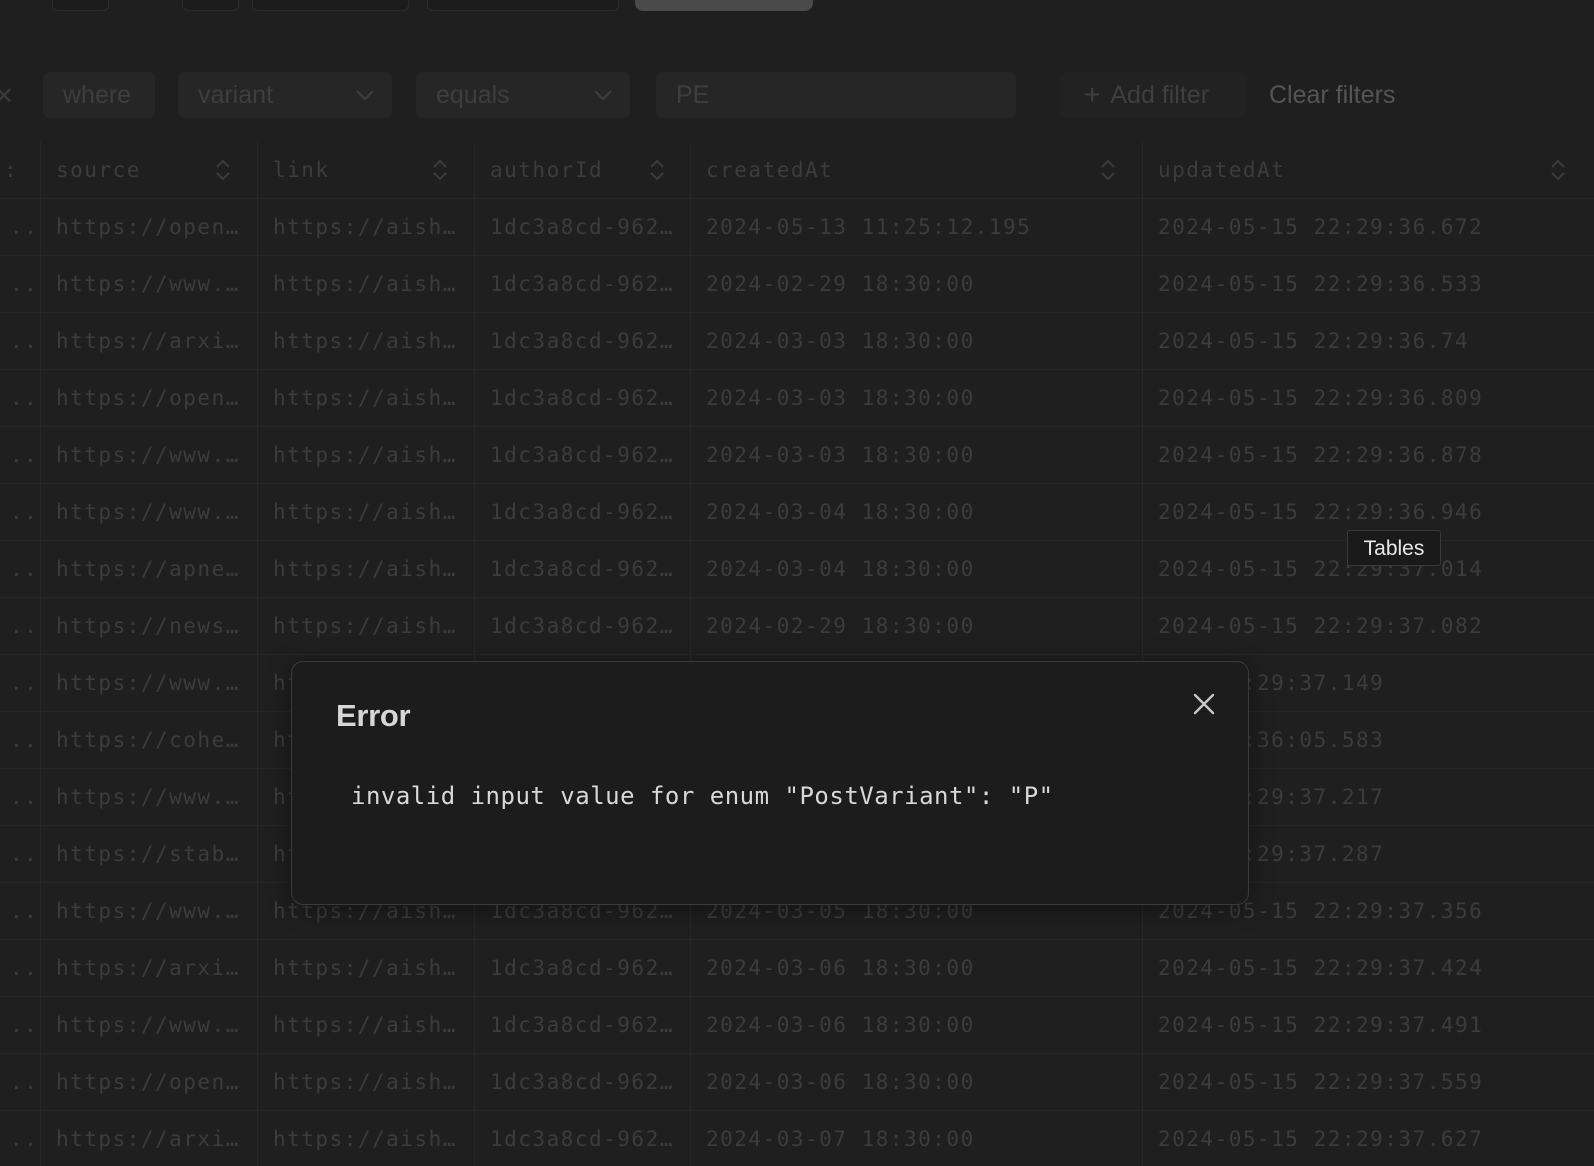  I want to click on table-cell: 2024-03-07 18:30:00, so click(916, 1138).